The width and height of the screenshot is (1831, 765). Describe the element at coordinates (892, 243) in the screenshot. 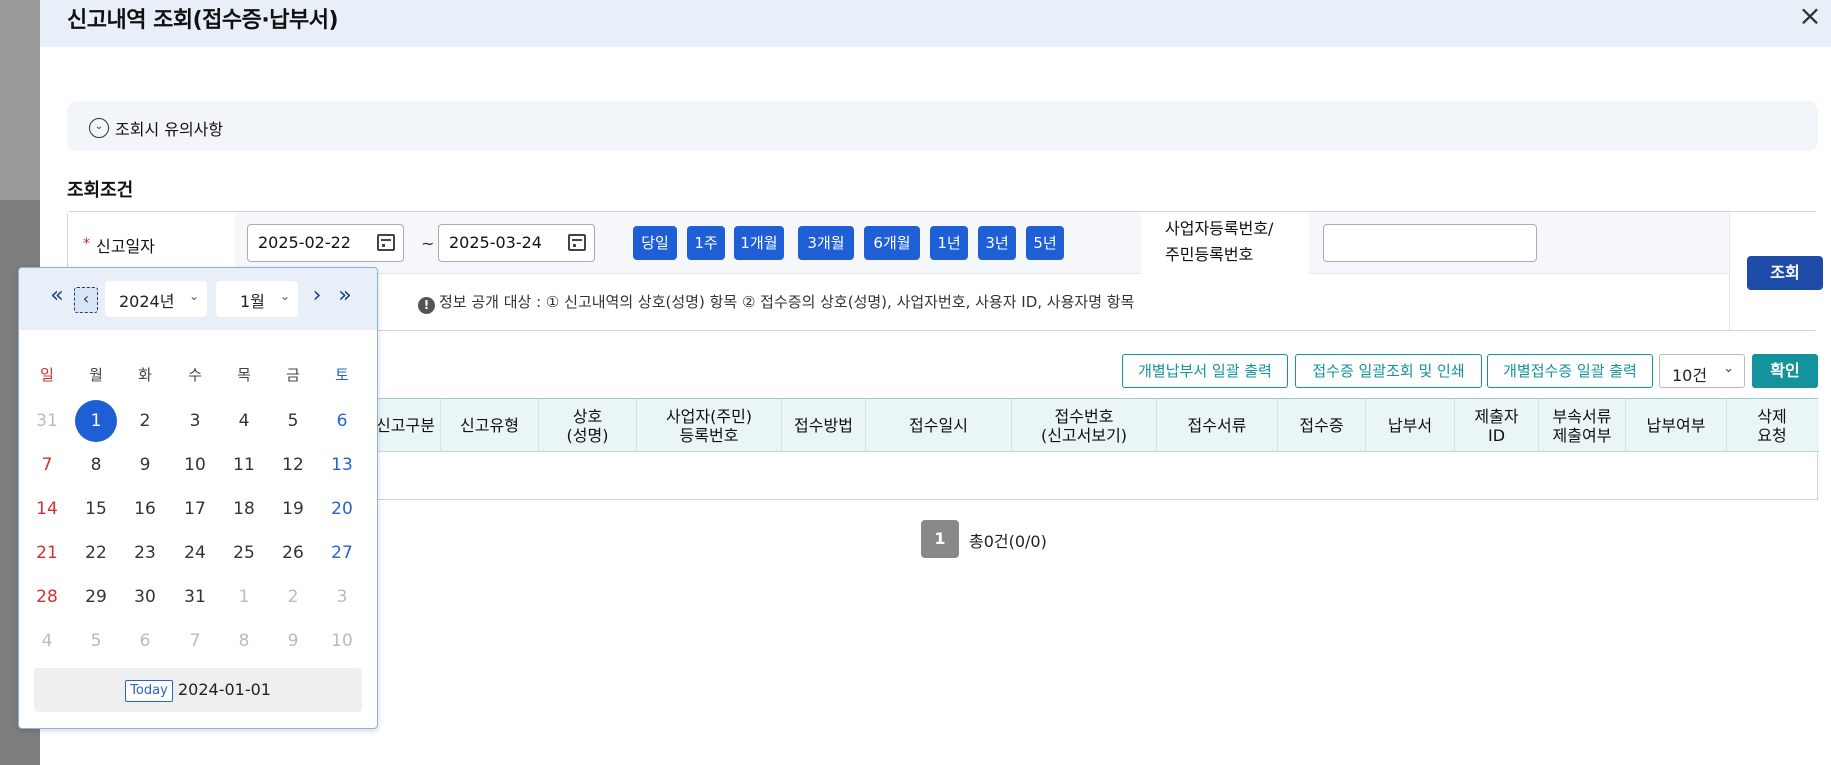

I see `range-button-6months: 6개월` at that location.